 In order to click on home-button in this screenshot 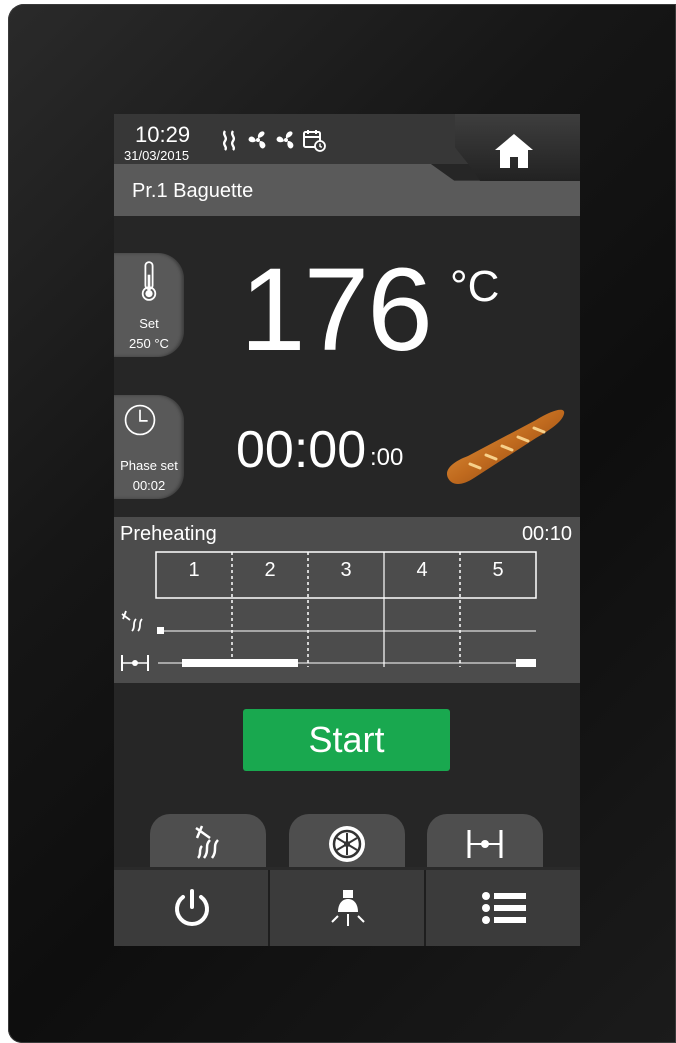, I will do `click(517, 147)`.